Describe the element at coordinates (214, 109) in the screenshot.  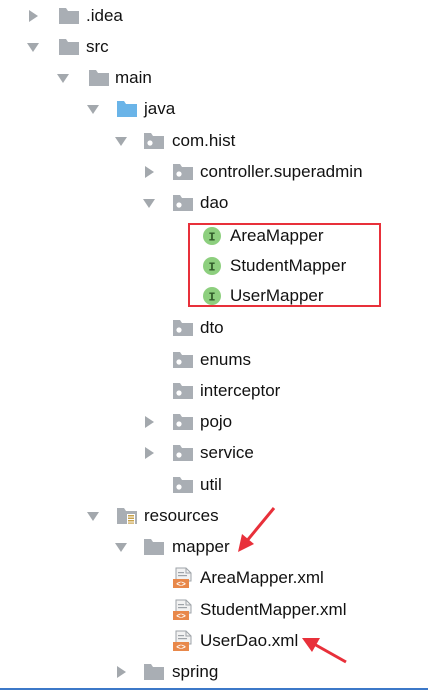
I see `tree-row-java: java` at that location.